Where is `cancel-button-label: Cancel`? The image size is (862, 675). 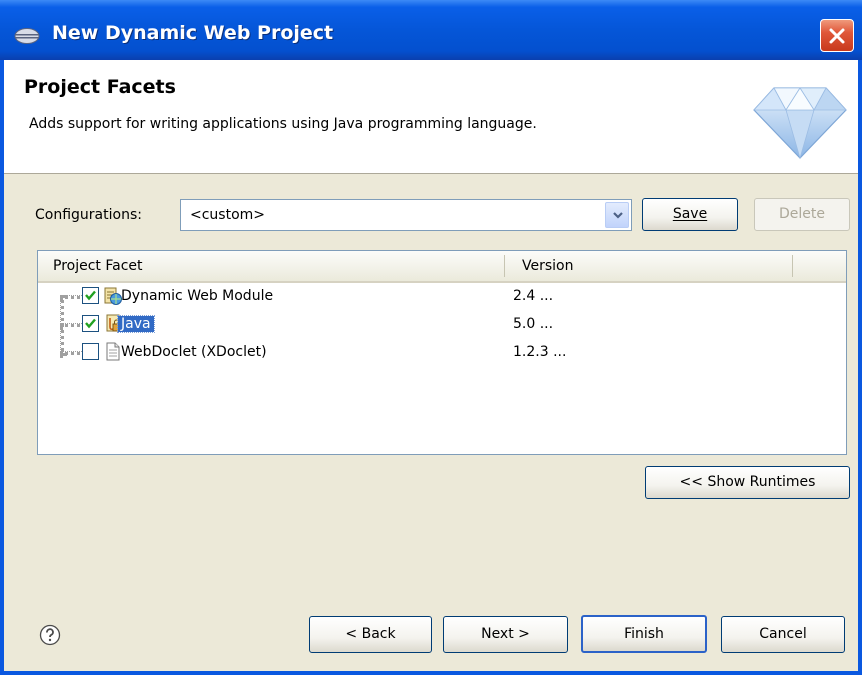
cancel-button-label: Cancel is located at coordinates (783, 634).